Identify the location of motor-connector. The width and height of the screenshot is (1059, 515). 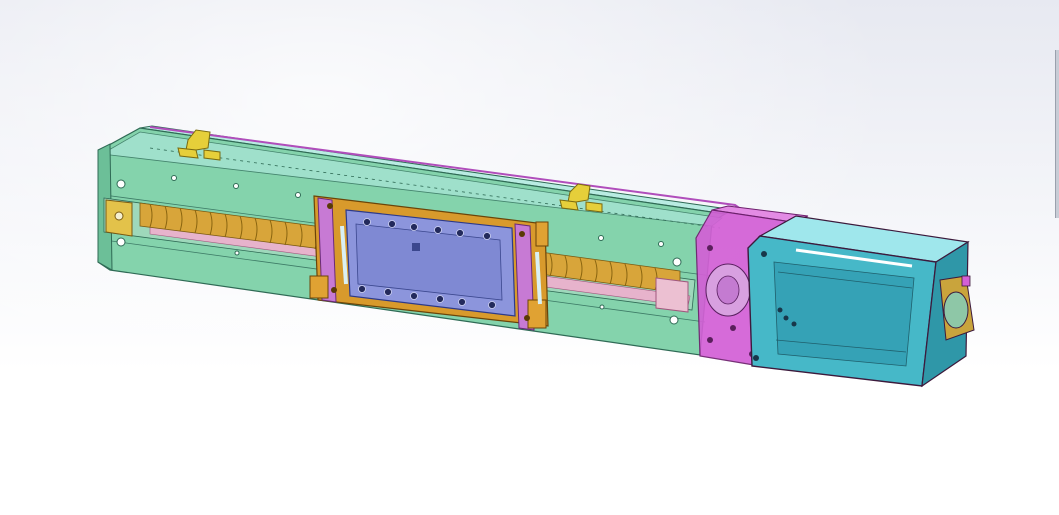
(966, 281).